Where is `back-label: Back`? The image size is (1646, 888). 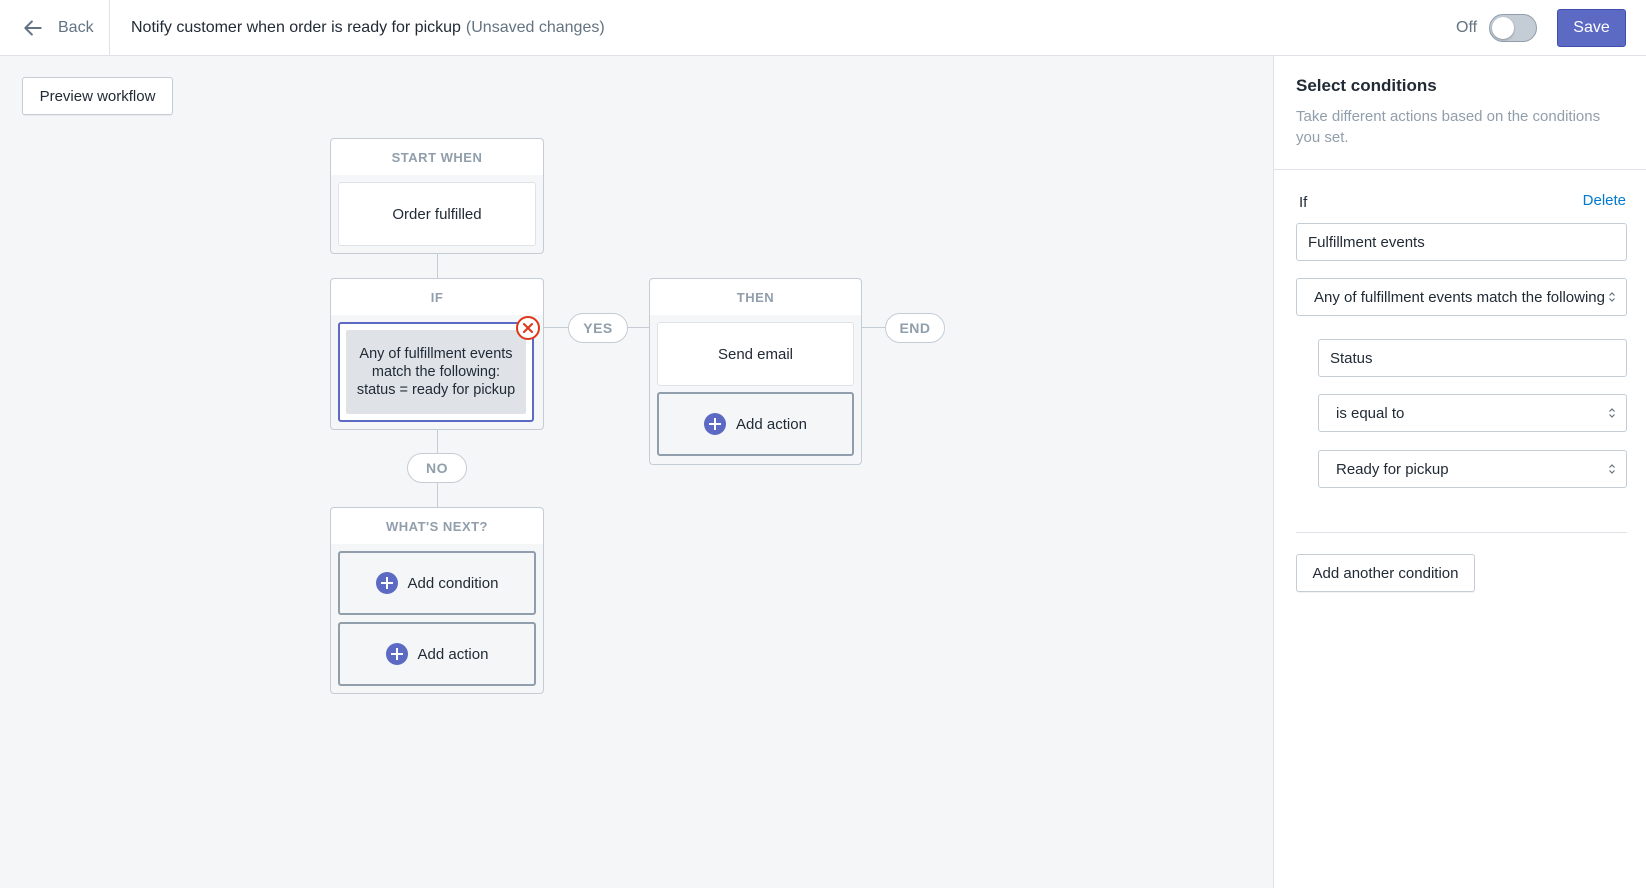
back-label: Back is located at coordinates (76, 27).